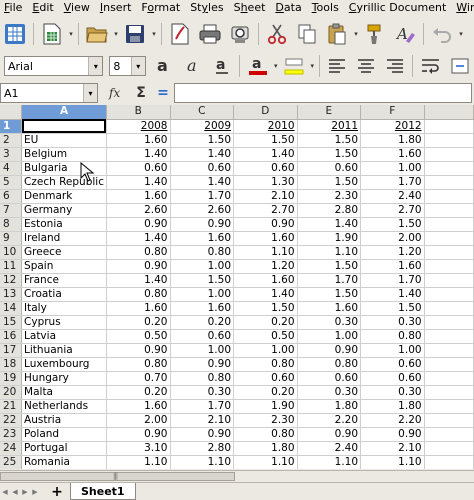 The image size is (474, 500). Describe the element at coordinates (375, 34) in the screenshot. I see `clone-formatting-icon` at that location.